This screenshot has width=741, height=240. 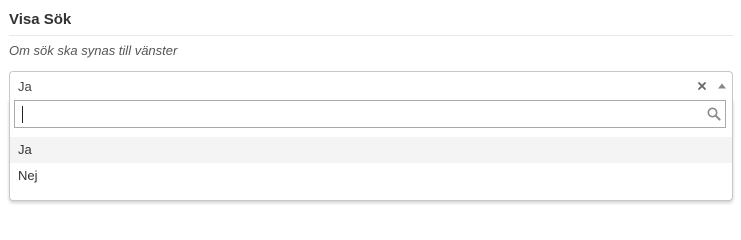 I want to click on title-divider, so click(x=371, y=35).